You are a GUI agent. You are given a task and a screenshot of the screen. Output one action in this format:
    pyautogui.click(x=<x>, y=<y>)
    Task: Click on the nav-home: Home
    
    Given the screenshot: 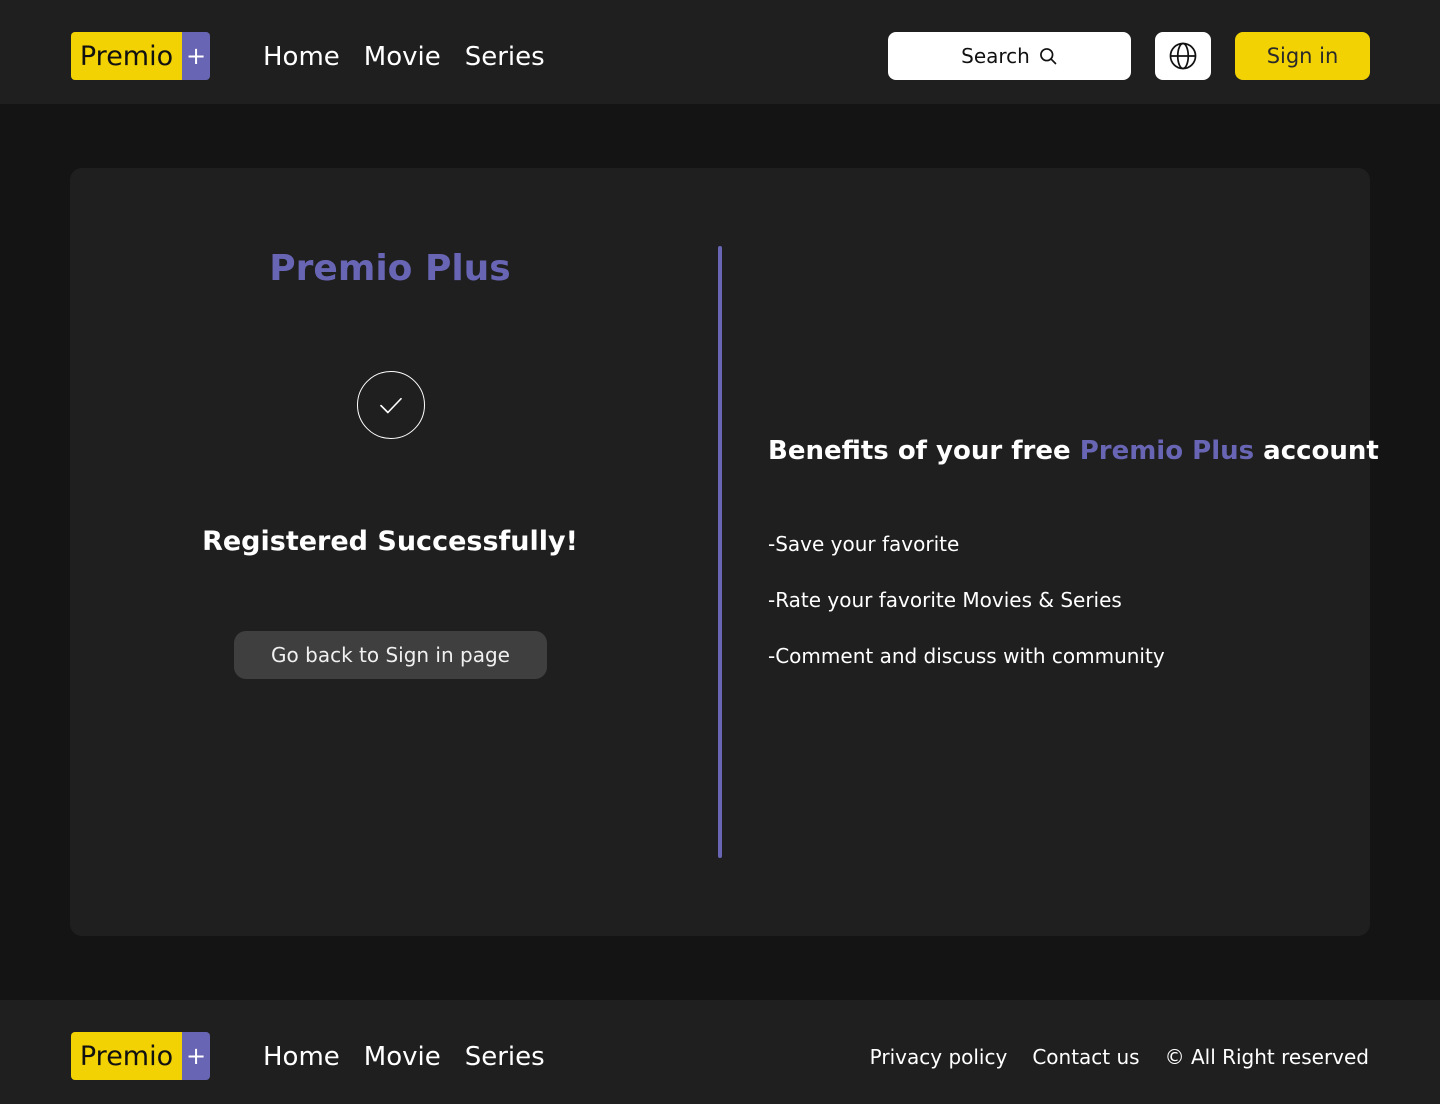 What is the action you would take?
    pyautogui.click(x=301, y=57)
    